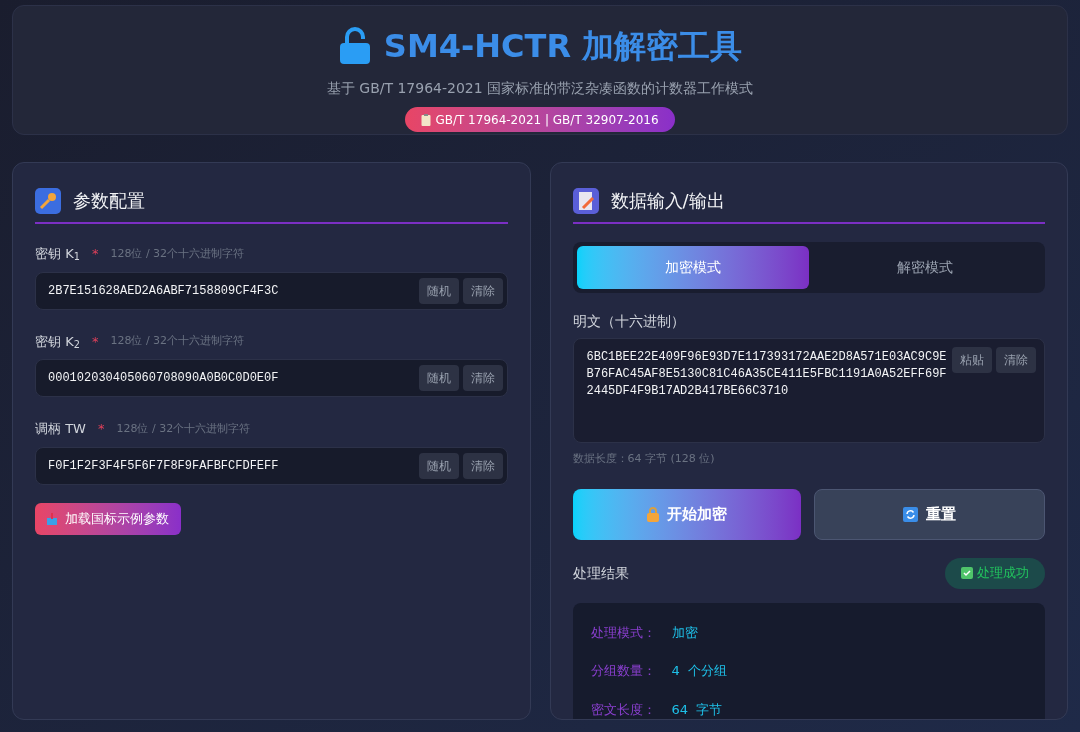 This screenshot has height=732, width=1080. What do you see at coordinates (687, 514) in the screenshot?
I see `start-encrypt-button: 开始加密` at bounding box center [687, 514].